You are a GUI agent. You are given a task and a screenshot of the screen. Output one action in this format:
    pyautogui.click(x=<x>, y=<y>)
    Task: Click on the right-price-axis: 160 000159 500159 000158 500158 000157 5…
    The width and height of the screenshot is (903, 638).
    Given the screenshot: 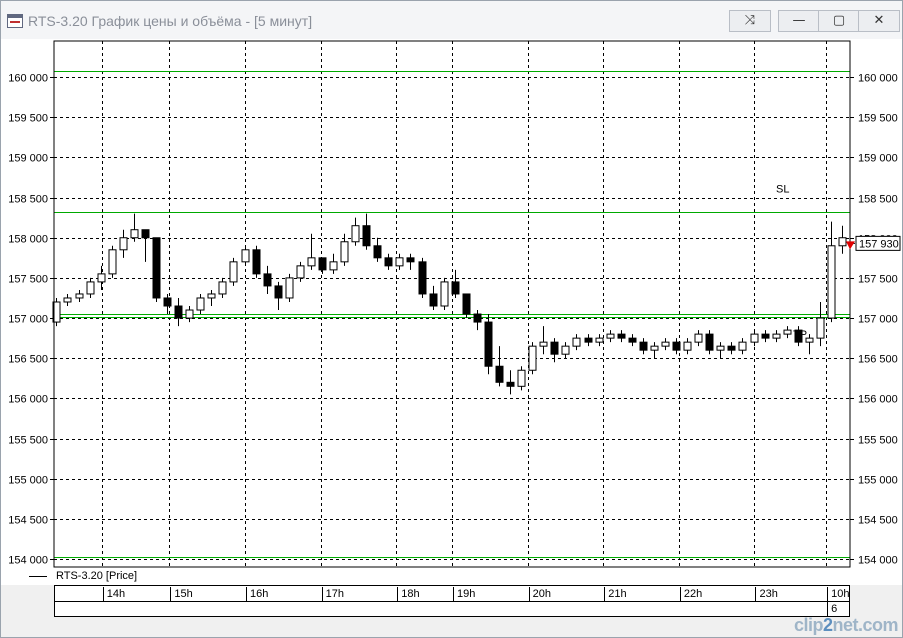 What is the action you would take?
    pyautogui.click(x=874, y=320)
    